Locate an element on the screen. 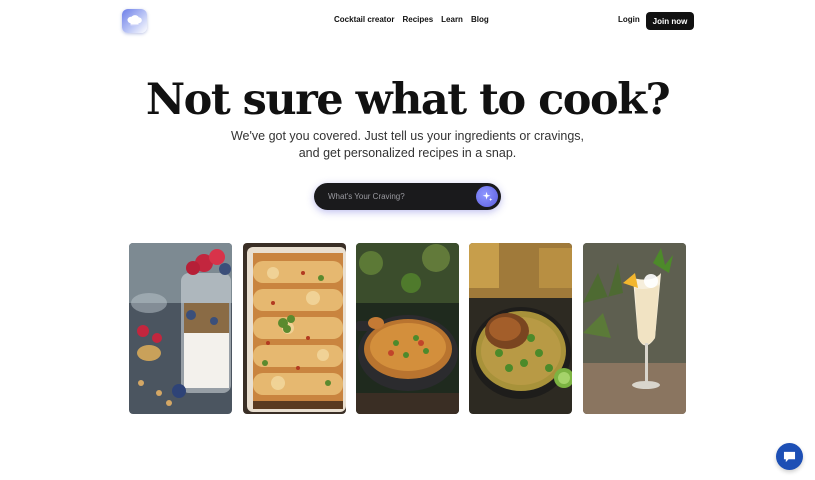 The width and height of the screenshot is (815, 480). logo is located at coordinates (134, 21).